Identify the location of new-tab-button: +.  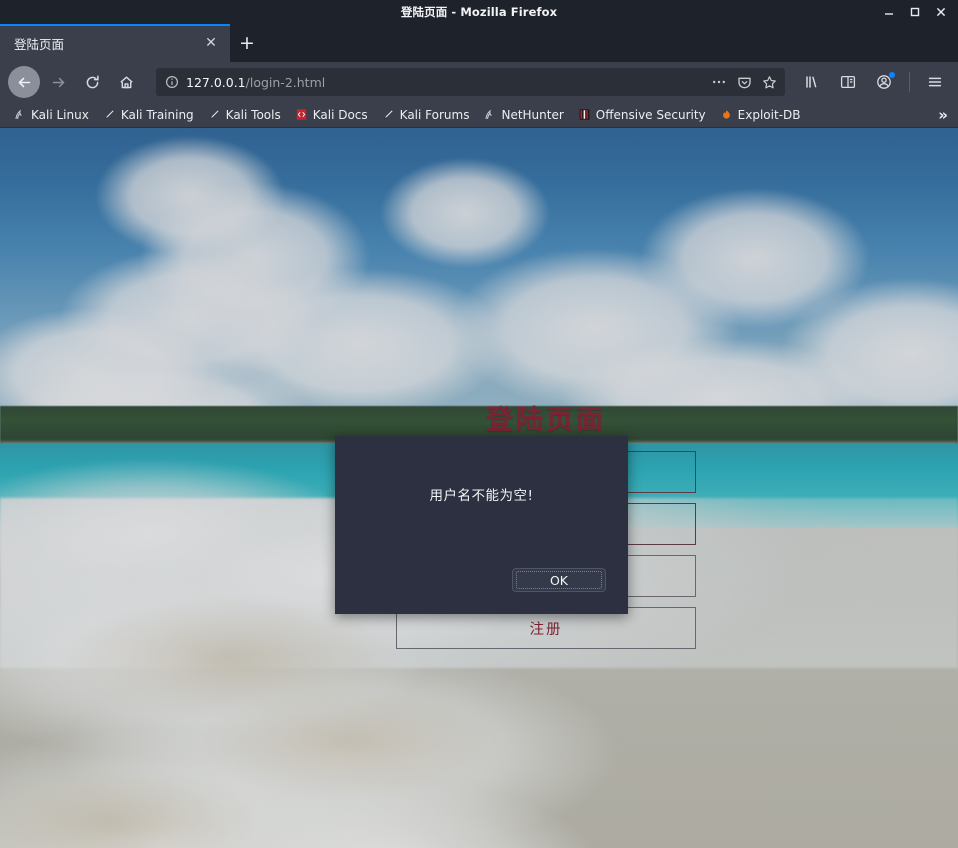
(247, 43).